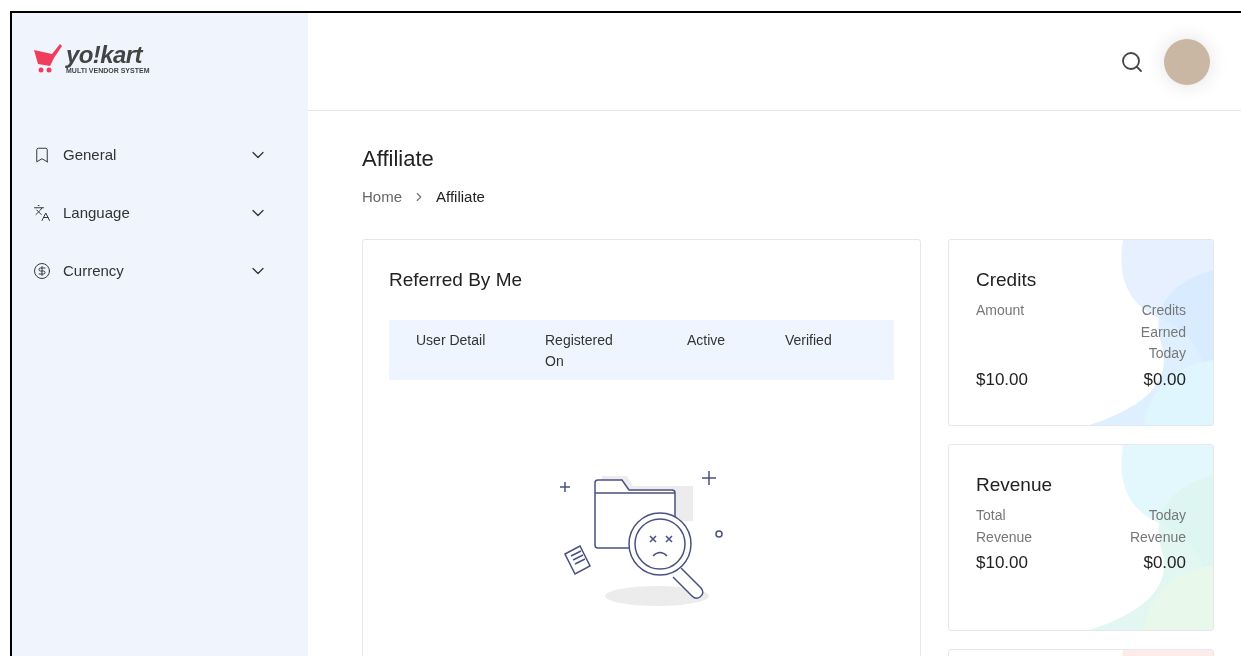 Image resolution: width=1241 pixels, height=656 pixels. What do you see at coordinates (1162, 332) in the screenshot?
I see `stat-label: Credits Earned Today` at bounding box center [1162, 332].